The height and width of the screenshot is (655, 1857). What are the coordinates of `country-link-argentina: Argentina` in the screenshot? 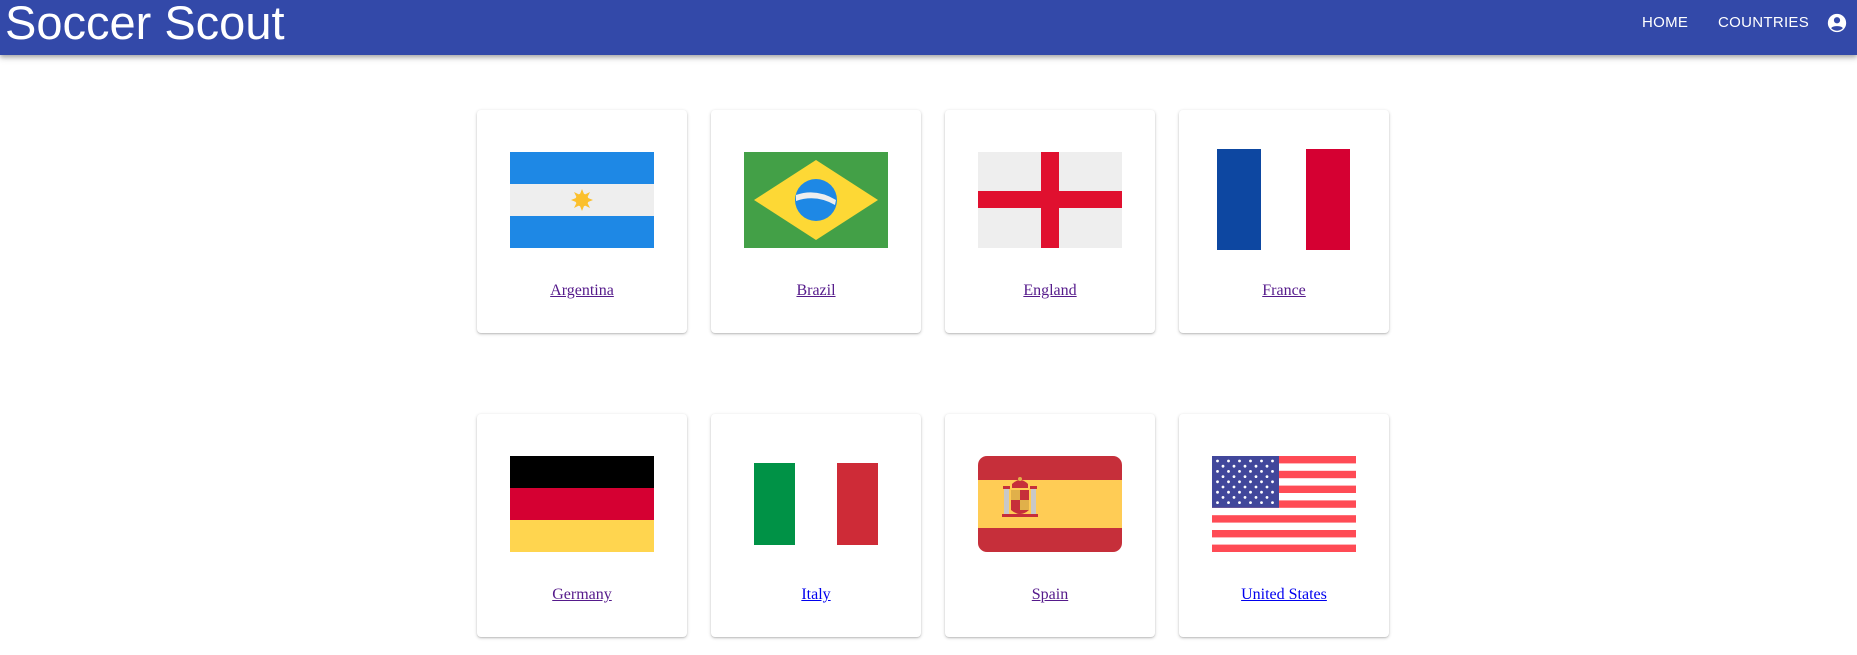 It's located at (582, 291).